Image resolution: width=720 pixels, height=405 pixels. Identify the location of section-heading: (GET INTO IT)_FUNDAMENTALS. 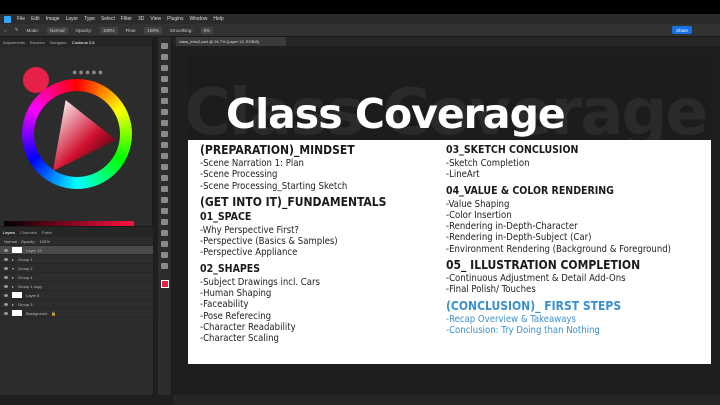
(293, 201).